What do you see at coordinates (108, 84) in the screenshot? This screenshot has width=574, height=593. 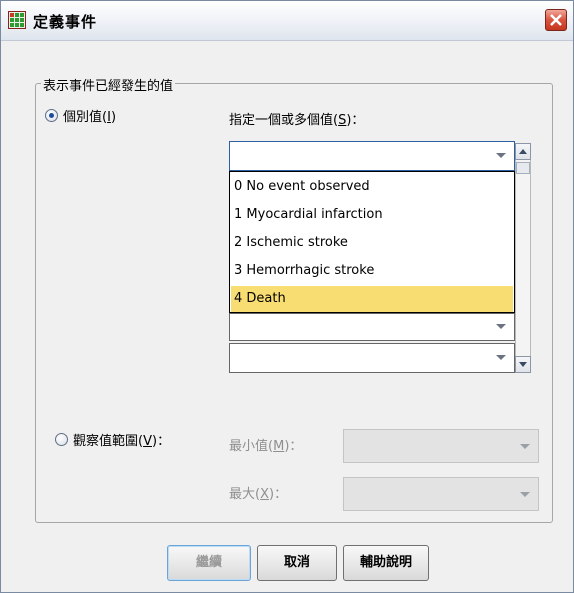 I see `group-title: 表示事件已經發生的值` at bounding box center [108, 84].